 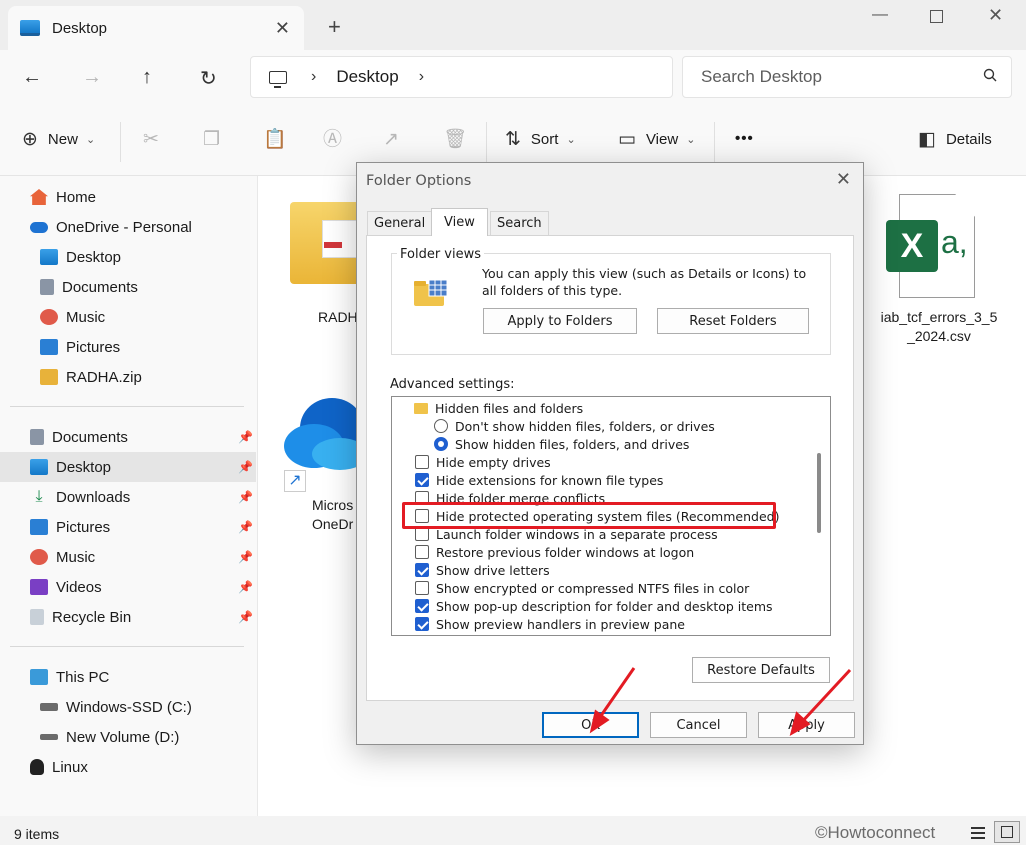 I want to click on new-button: ⊕ New ⌄, so click(x=58, y=139).